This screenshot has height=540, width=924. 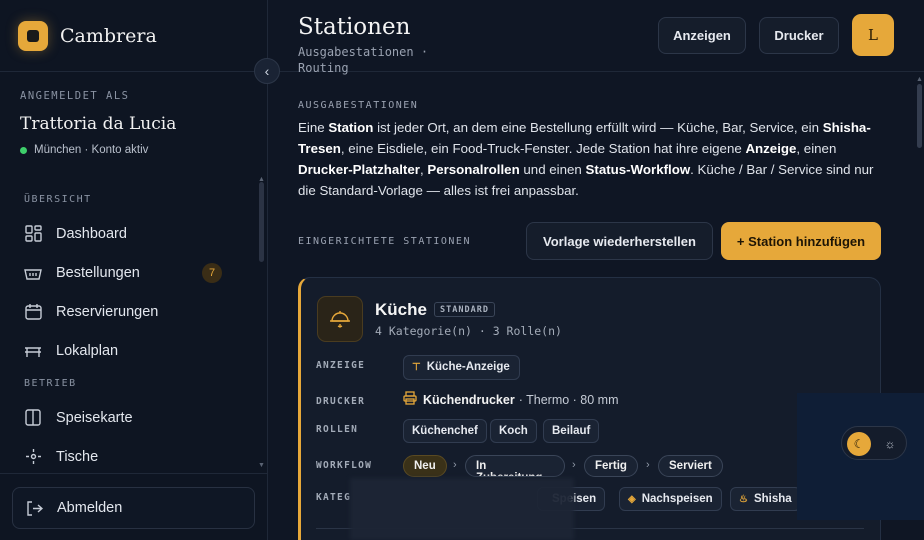 What do you see at coordinates (358, 105) in the screenshot?
I see `intro-section-label: AUSGABESTATIONEN` at bounding box center [358, 105].